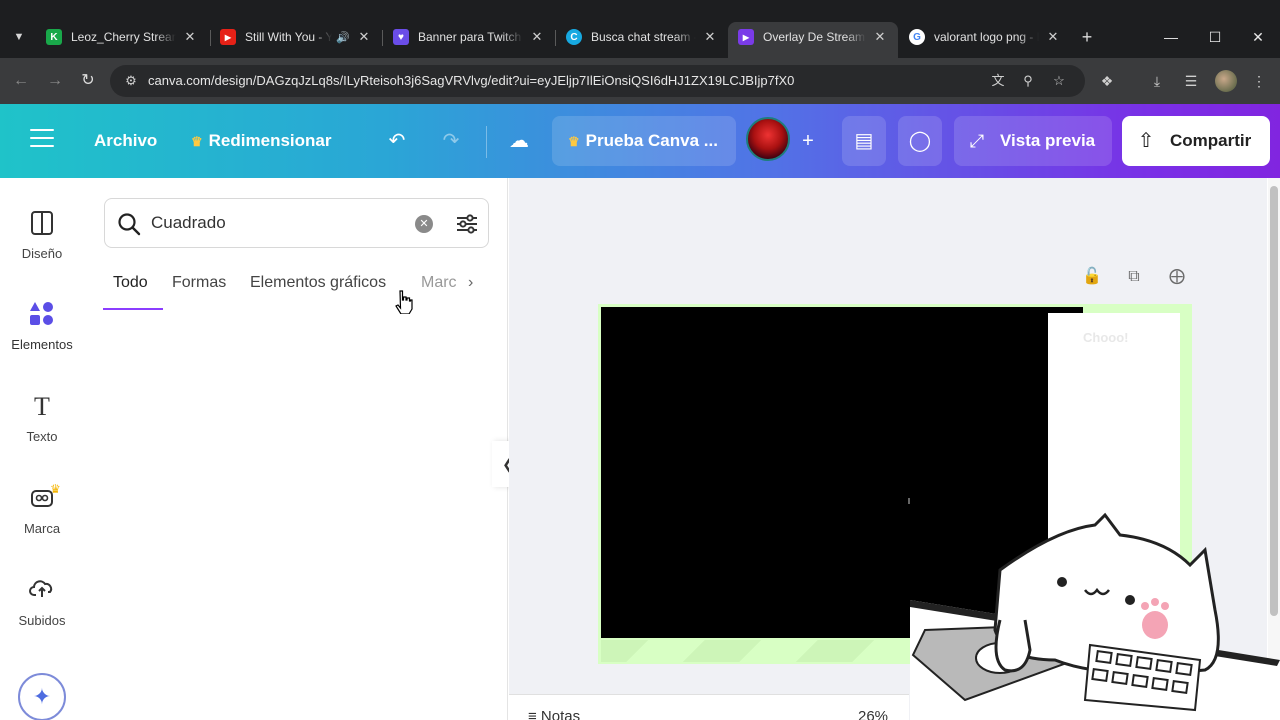 This screenshot has height=720, width=1280. What do you see at coordinates (42, 696) in the screenshot?
I see `magic-sparkle-icon: ✦` at bounding box center [42, 696].